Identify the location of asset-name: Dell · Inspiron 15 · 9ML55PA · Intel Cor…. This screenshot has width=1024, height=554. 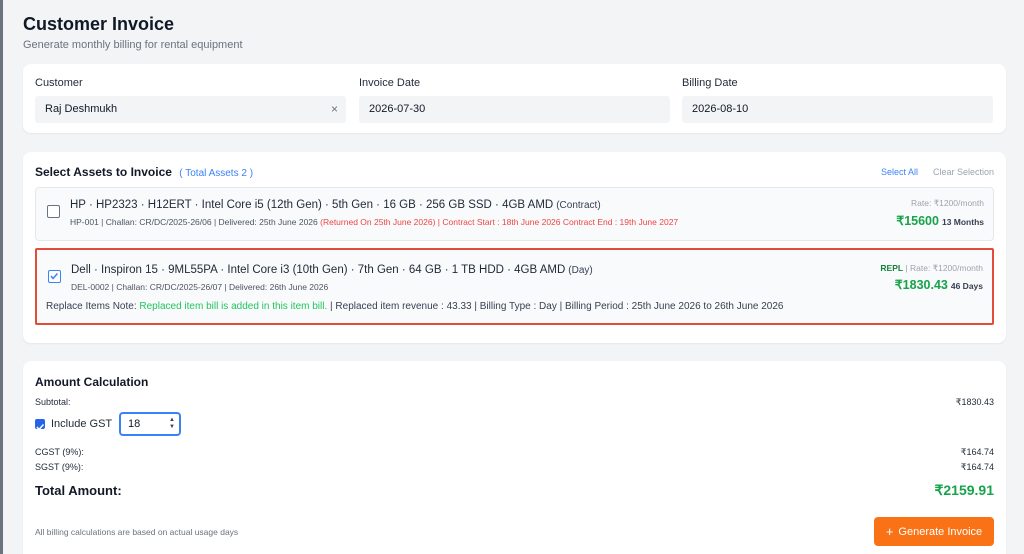
(318, 270).